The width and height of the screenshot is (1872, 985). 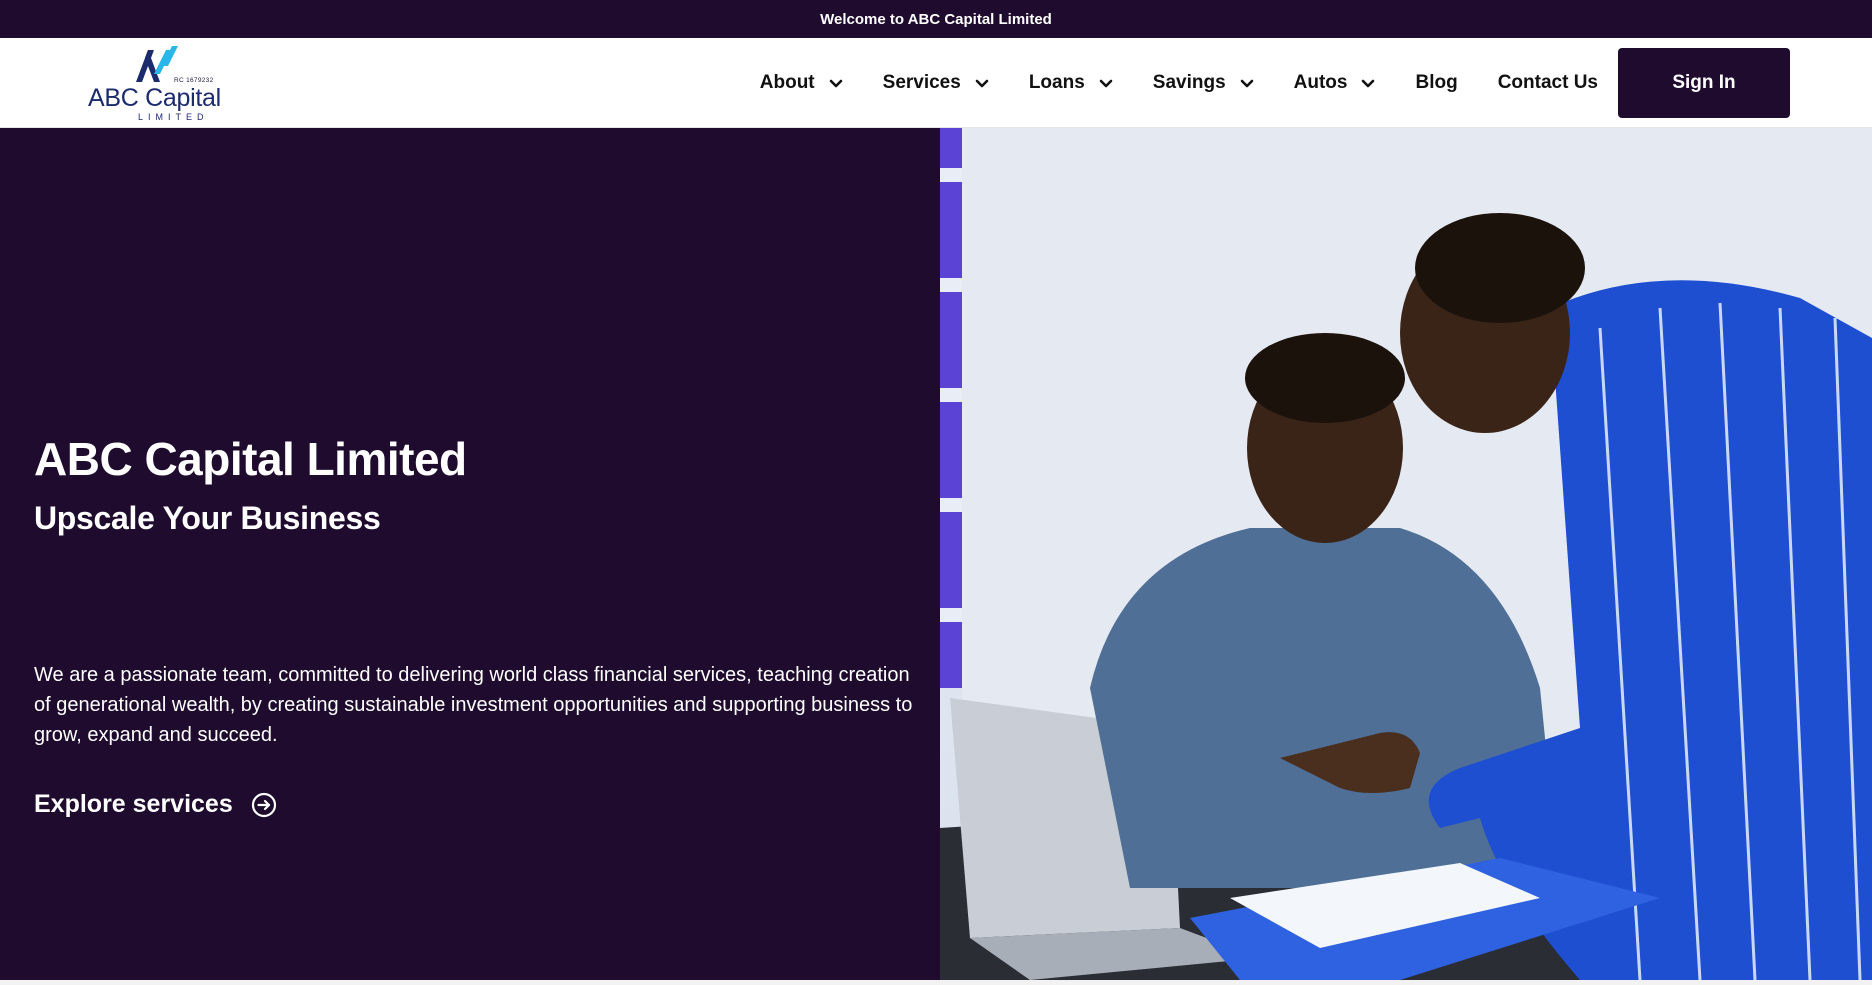 I want to click on nav-item-loans: Loans, so click(x=1071, y=83).